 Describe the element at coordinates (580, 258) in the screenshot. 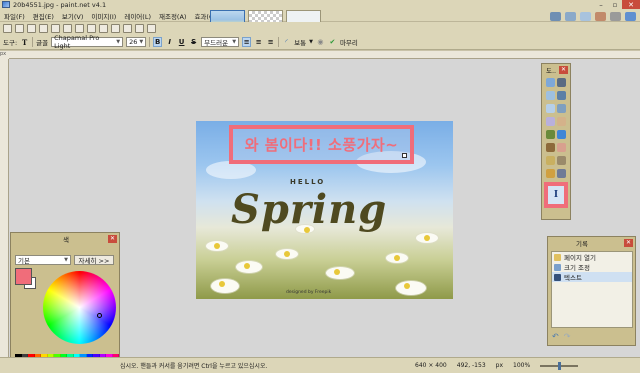

I see `history-item-label: 페이지 열기` at that location.